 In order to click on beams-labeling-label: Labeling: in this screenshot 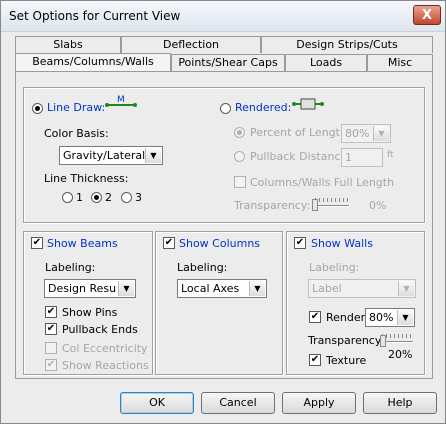, I will do `click(70, 267)`.